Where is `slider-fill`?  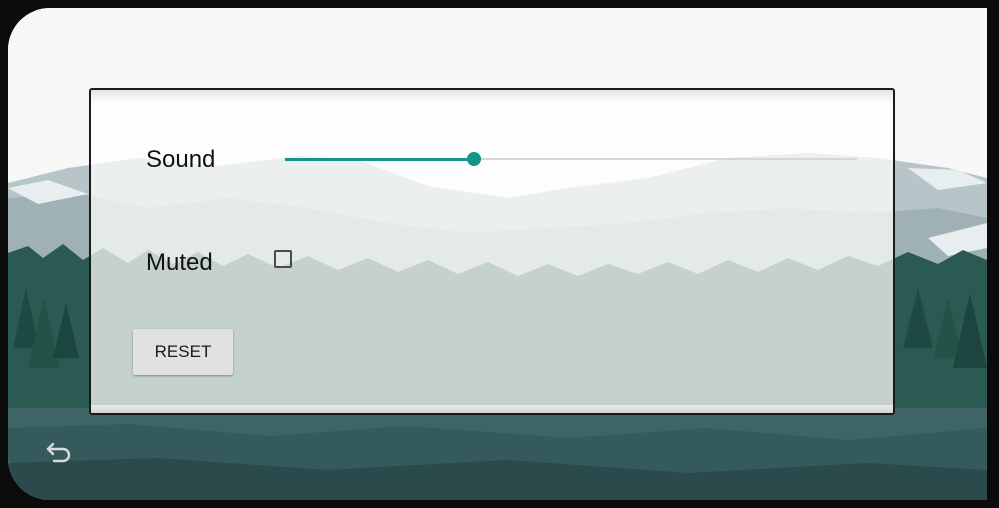
slider-fill is located at coordinates (379, 159).